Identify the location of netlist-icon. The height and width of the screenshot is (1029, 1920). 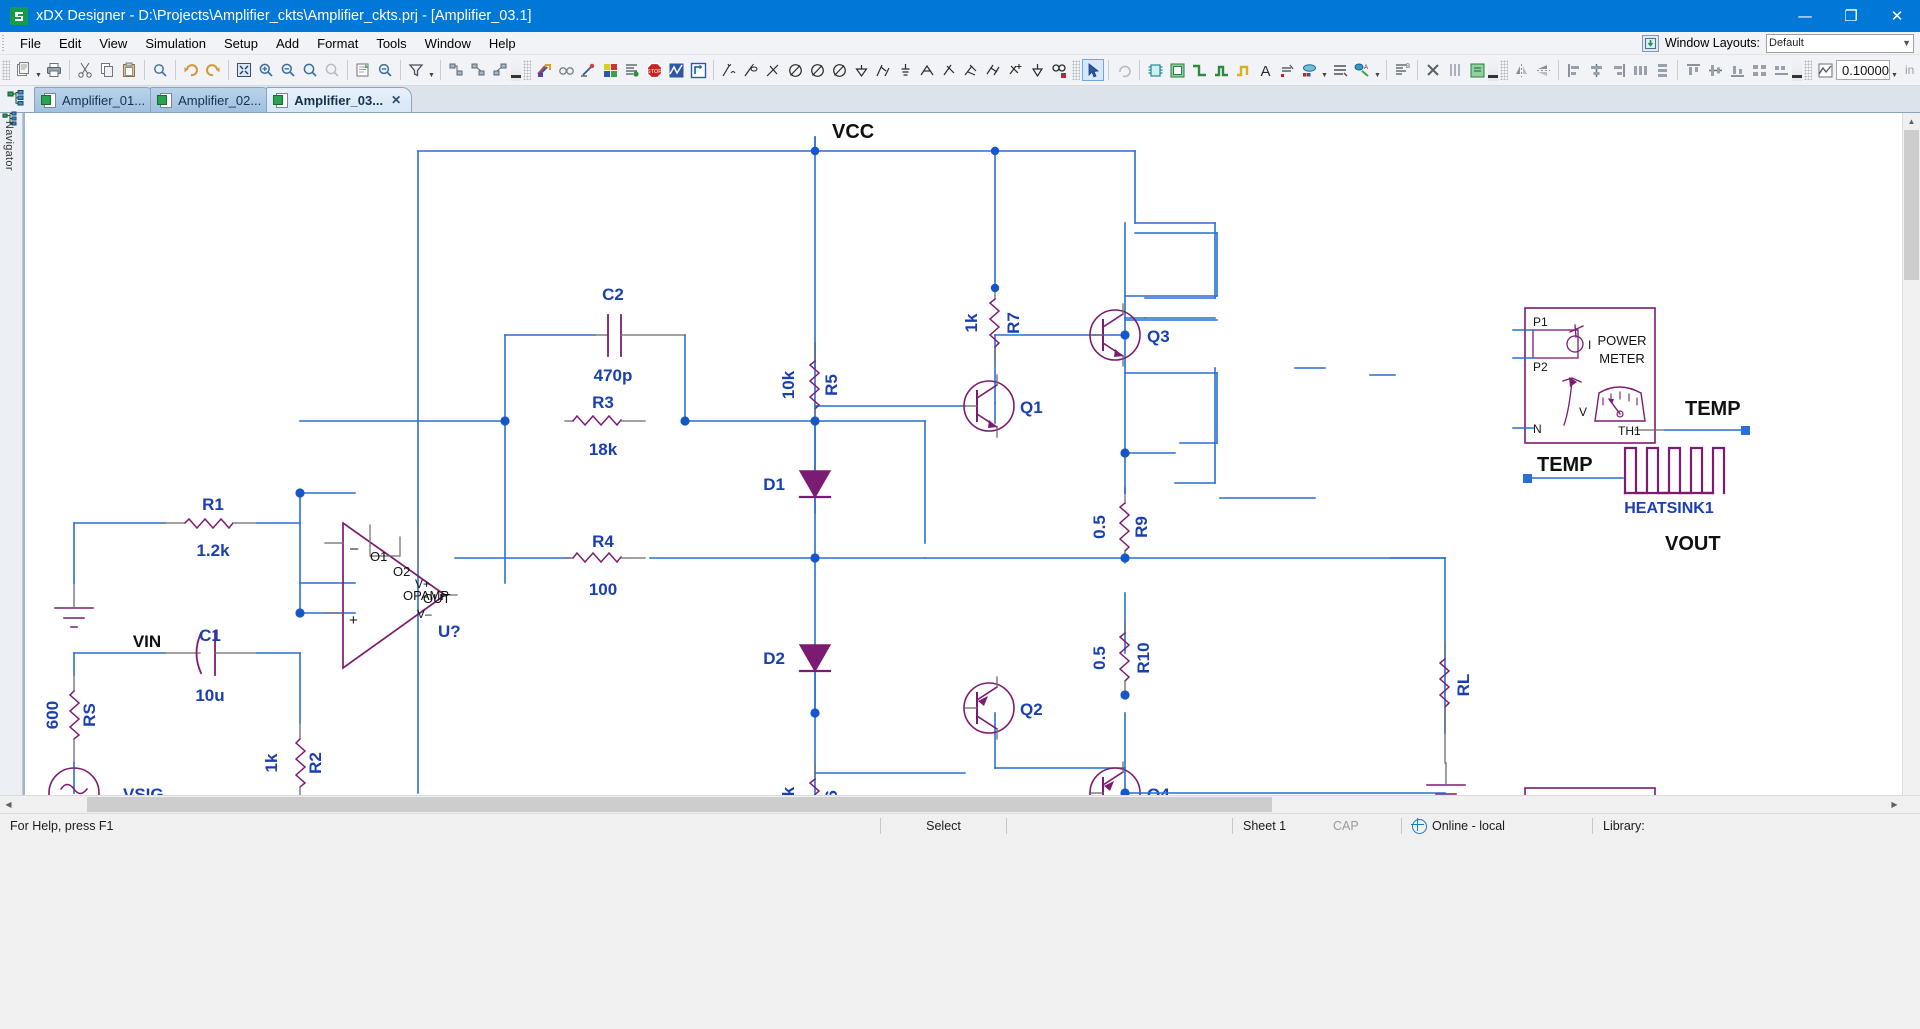
(632, 70).